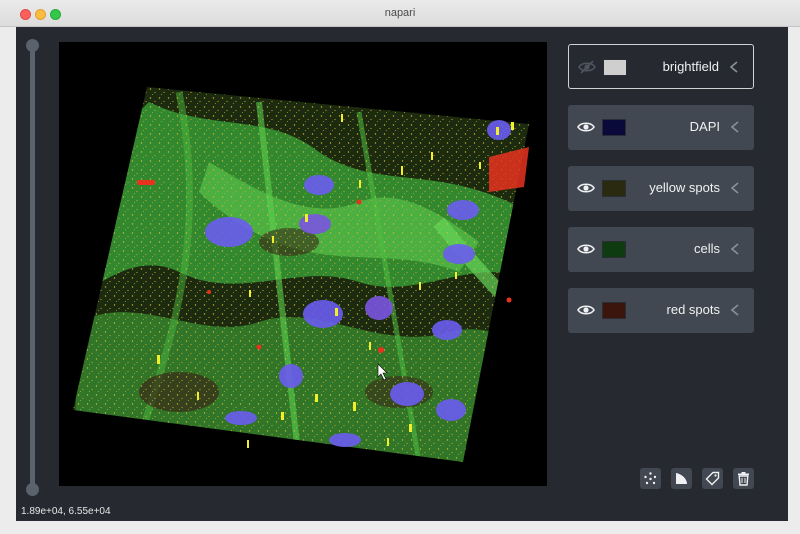 This screenshot has width=800, height=534. What do you see at coordinates (706, 248) in the screenshot?
I see `layer-name: cells` at bounding box center [706, 248].